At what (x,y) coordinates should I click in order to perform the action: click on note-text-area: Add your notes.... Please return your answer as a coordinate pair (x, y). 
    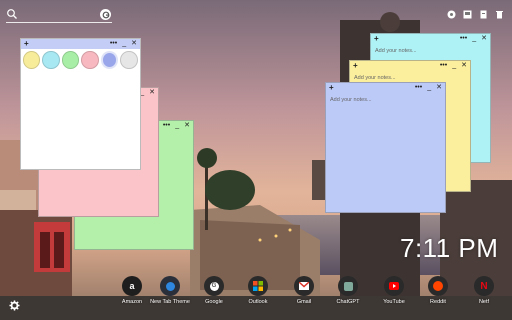
    Looking at the image, I should click on (385, 152).